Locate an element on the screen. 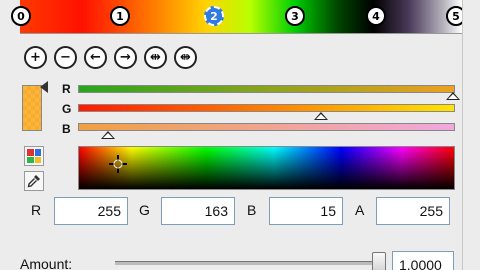 The width and height of the screenshot is (480, 270). spread-out-button: ⇼ is located at coordinates (185, 57).